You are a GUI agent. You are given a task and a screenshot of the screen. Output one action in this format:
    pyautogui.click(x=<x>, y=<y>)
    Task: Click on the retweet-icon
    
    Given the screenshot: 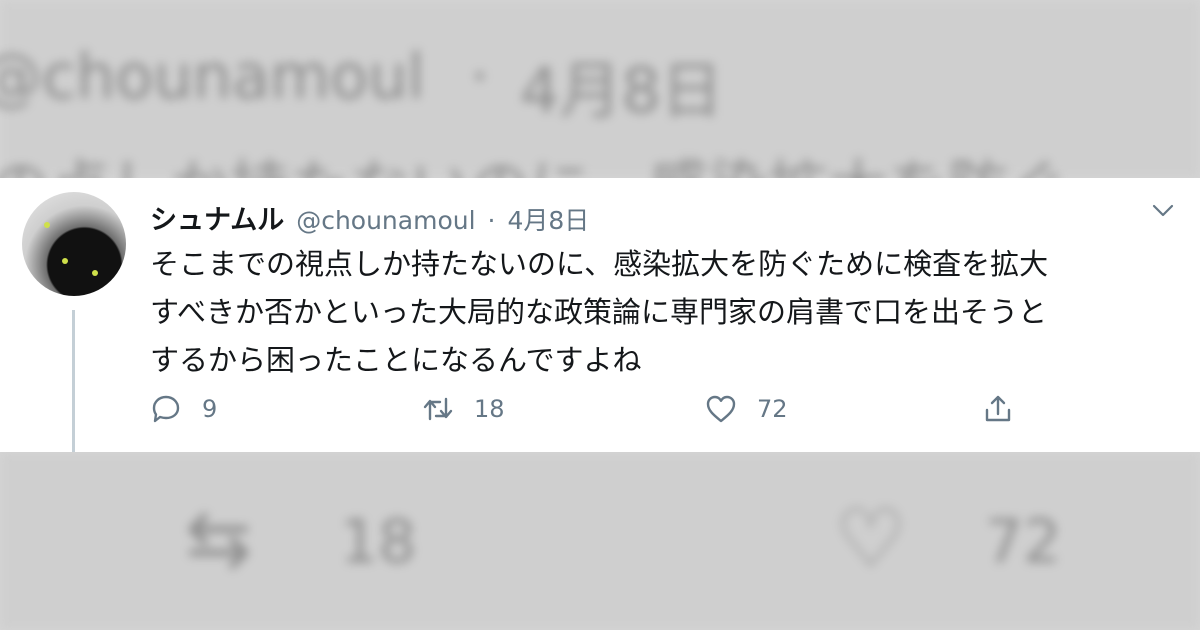 What is the action you would take?
    pyautogui.click(x=438, y=409)
    